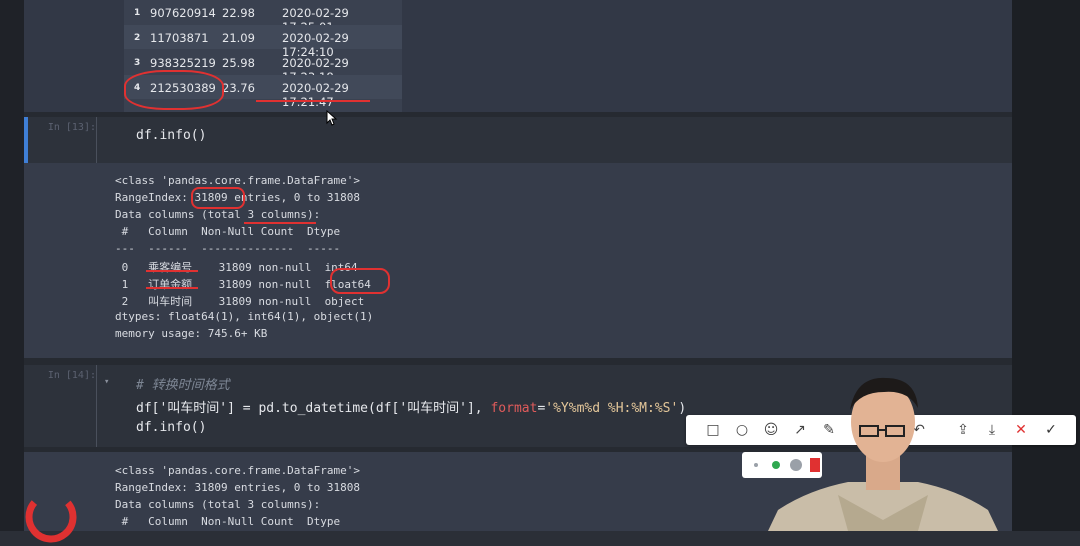 The height and width of the screenshot is (546, 1080). What do you see at coordinates (106, 382) in the screenshot?
I see `collapse-arrow-icon: ▾` at bounding box center [106, 382].